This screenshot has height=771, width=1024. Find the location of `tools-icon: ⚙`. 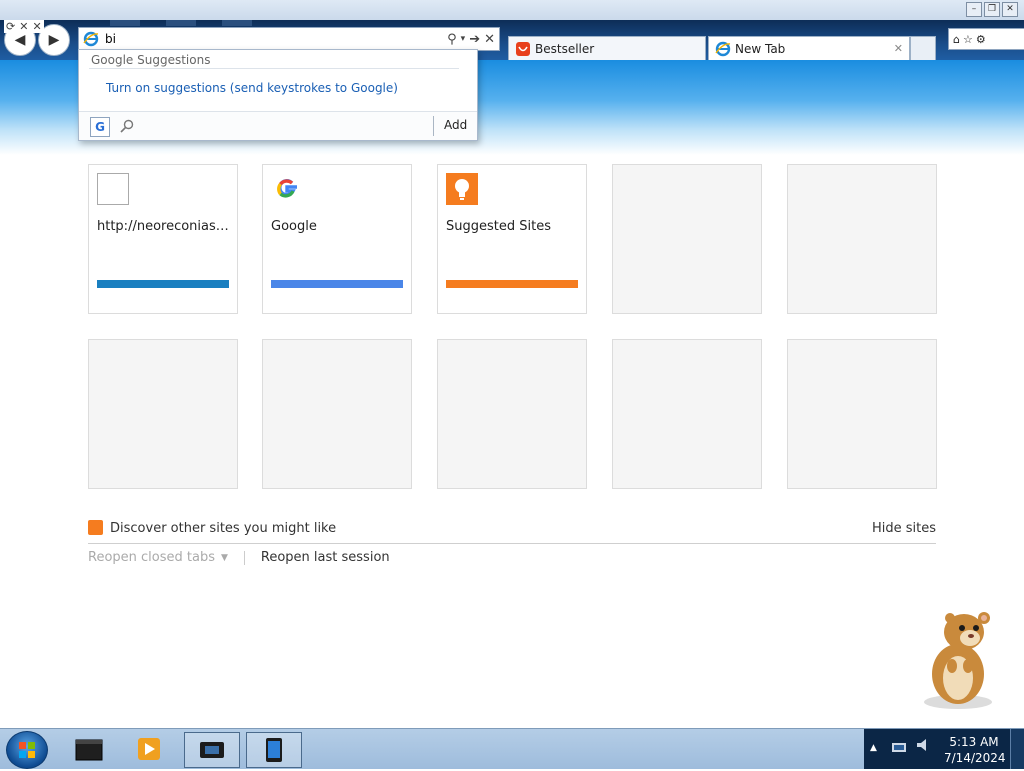

tools-icon: ⚙ is located at coordinates (981, 39).